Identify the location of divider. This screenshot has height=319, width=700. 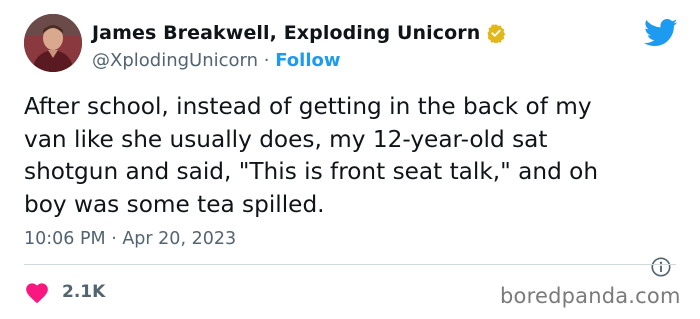
(350, 264).